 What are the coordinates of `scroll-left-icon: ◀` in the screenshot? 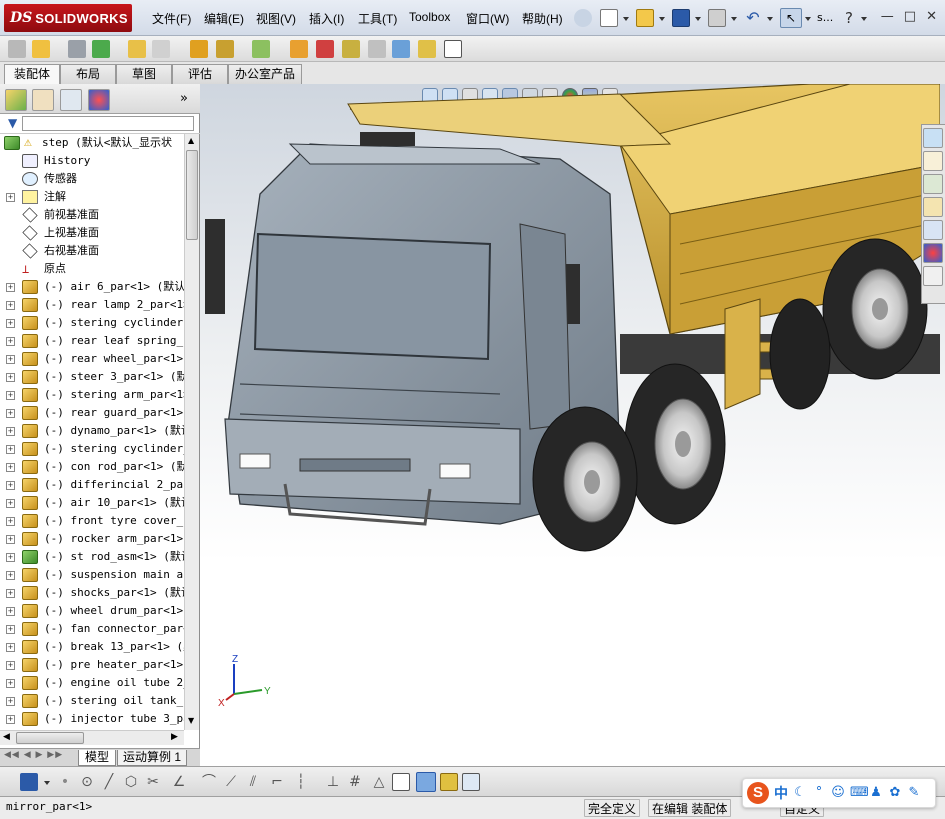 It's located at (6, 737).